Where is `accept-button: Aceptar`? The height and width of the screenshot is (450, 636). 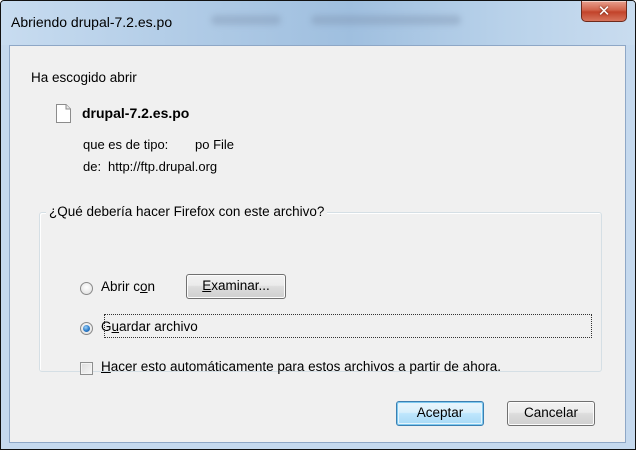
accept-button: Aceptar is located at coordinates (440, 413).